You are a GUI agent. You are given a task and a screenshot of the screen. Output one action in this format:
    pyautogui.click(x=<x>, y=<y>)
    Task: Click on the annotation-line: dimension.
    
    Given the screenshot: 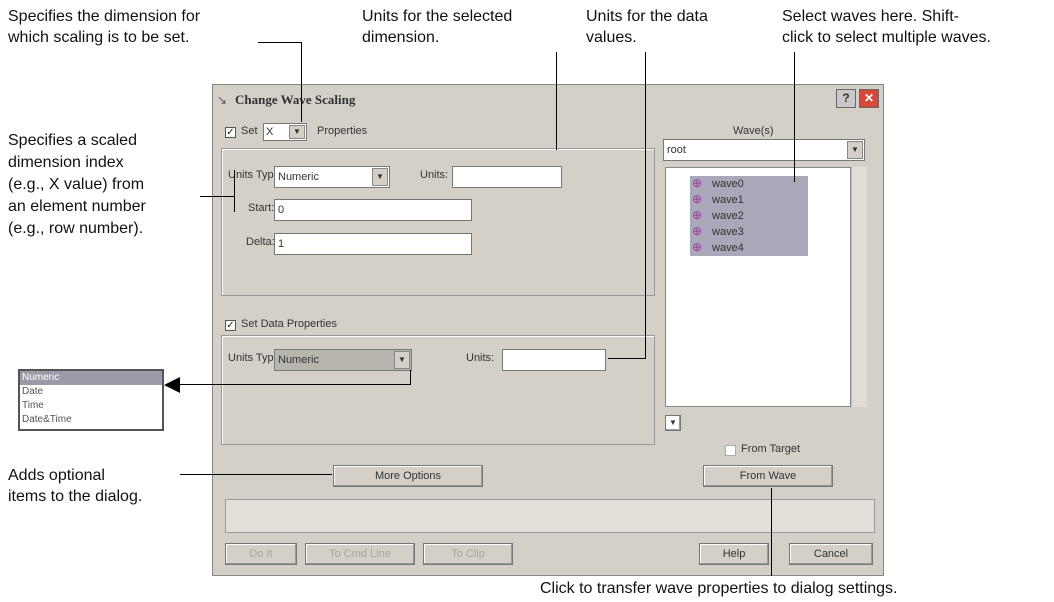 What is the action you would take?
    pyautogui.click(x=401, y=37)
    